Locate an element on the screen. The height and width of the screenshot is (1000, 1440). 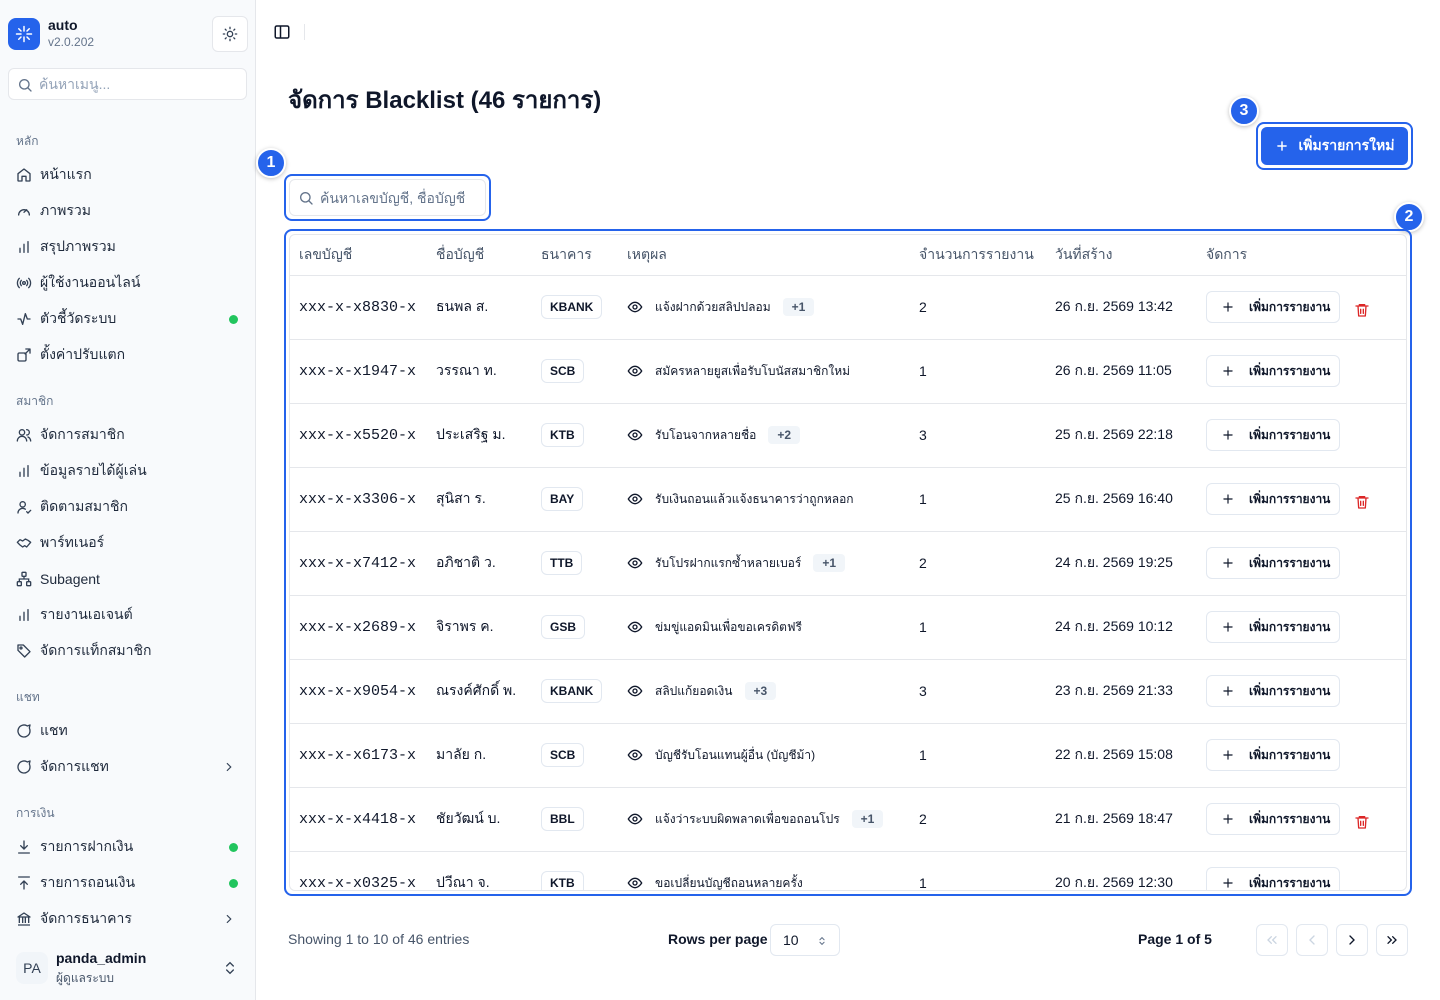
bar-chart-icon is located at coordinates (24, 471).